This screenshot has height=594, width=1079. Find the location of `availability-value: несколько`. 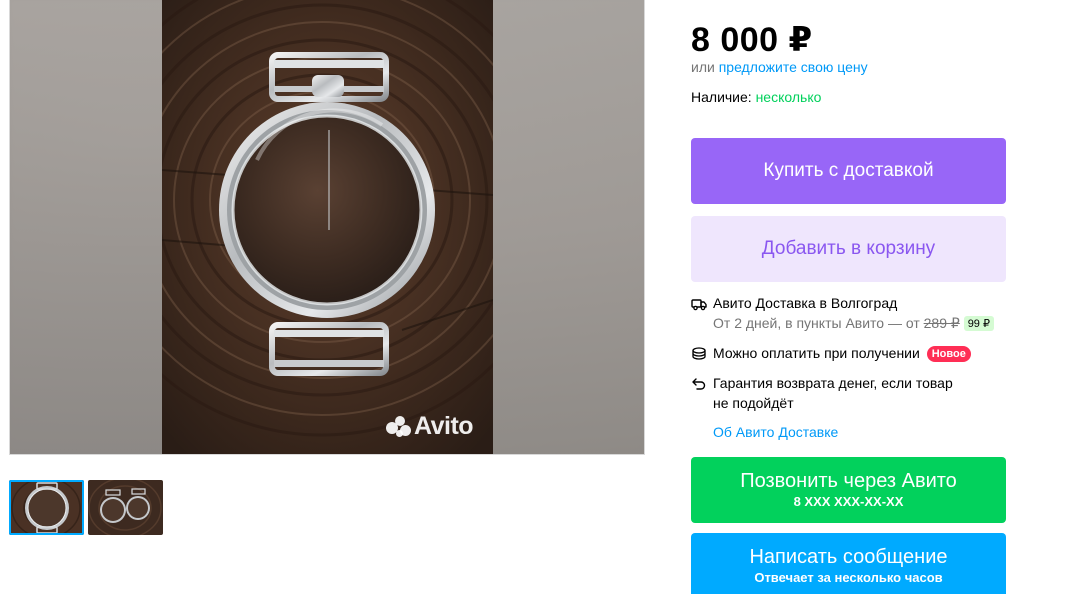

availability-value: несколько is located at coordinates (788, 97).